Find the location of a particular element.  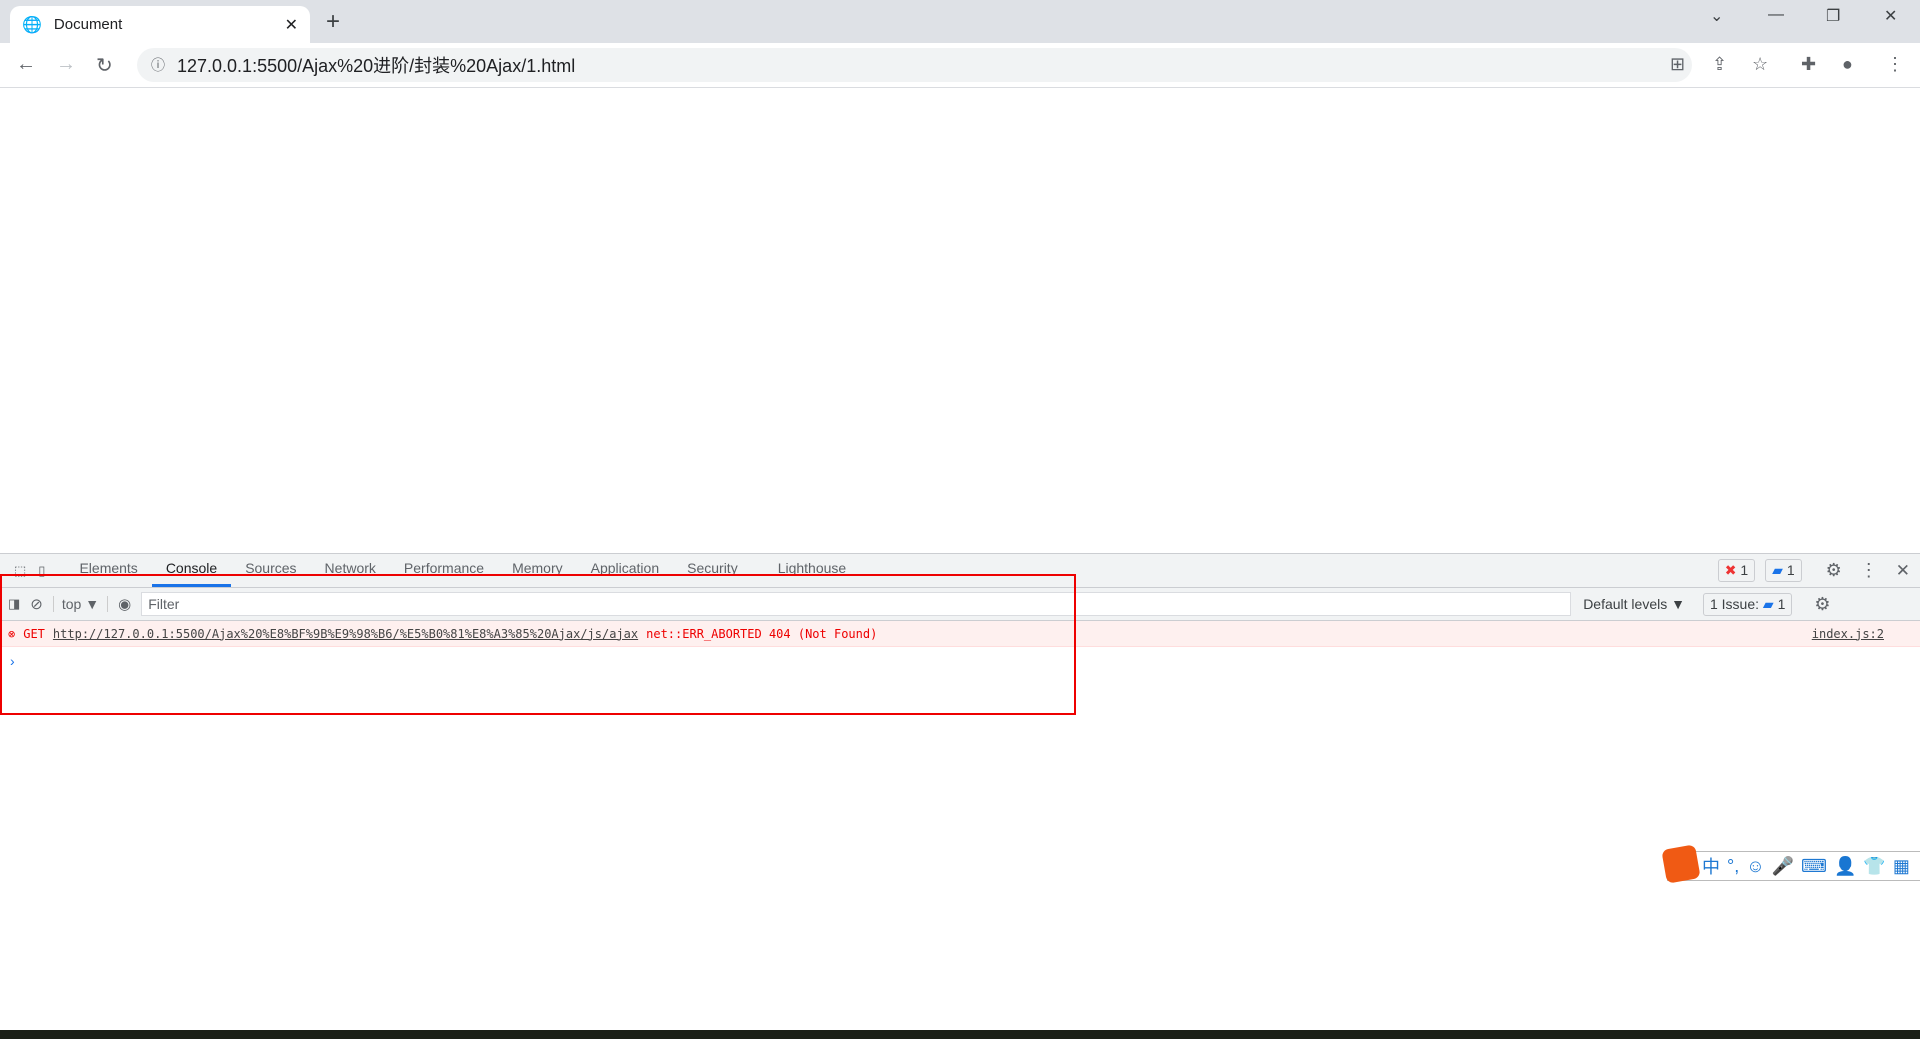

globe-icon: 🌐 is located at coordinates (32, 25).